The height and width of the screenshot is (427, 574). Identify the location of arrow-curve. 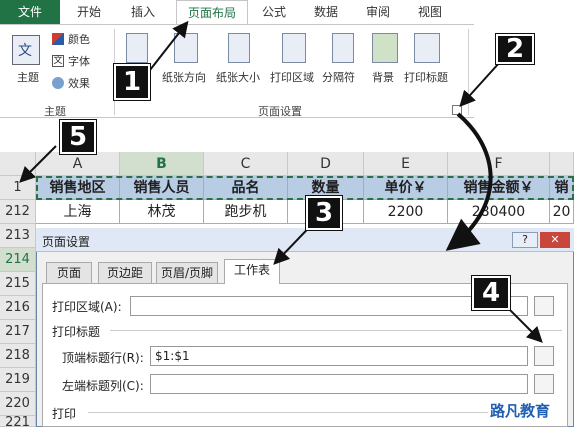
(469, 181).